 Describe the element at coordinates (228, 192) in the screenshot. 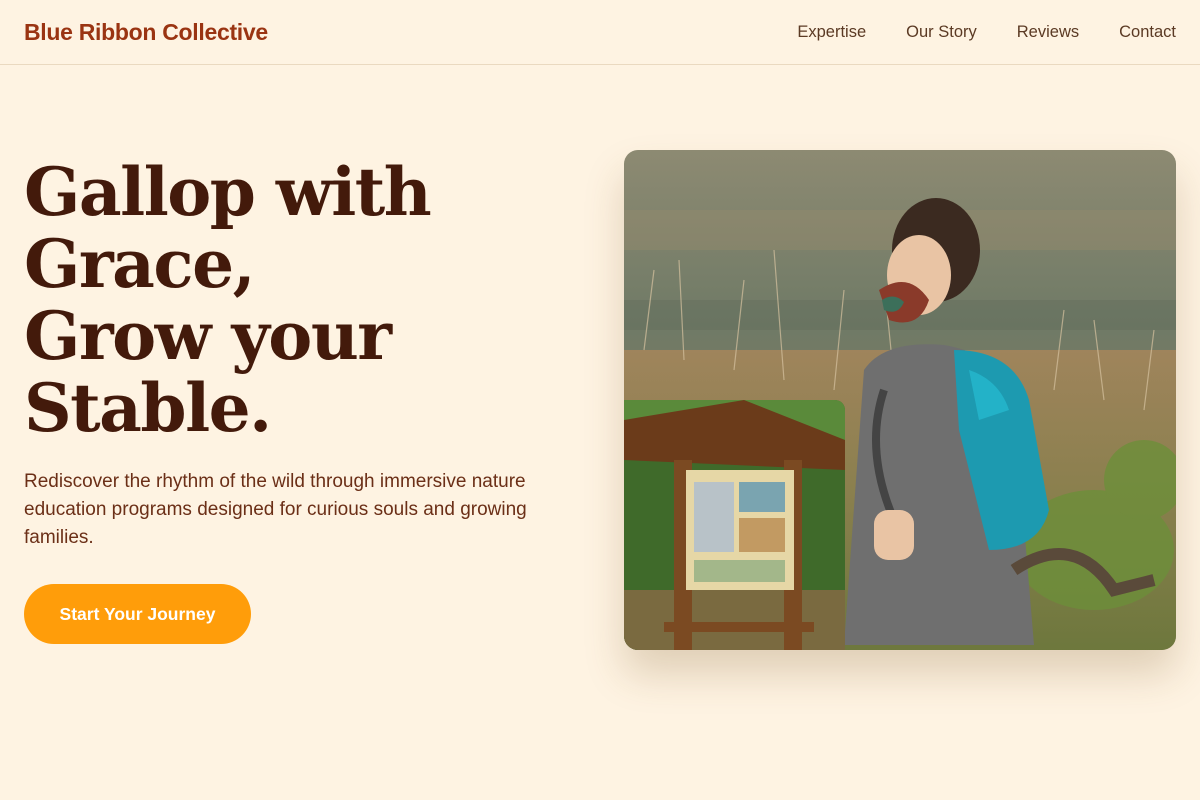

I see `hero-title-line: Gallop with` at that location.